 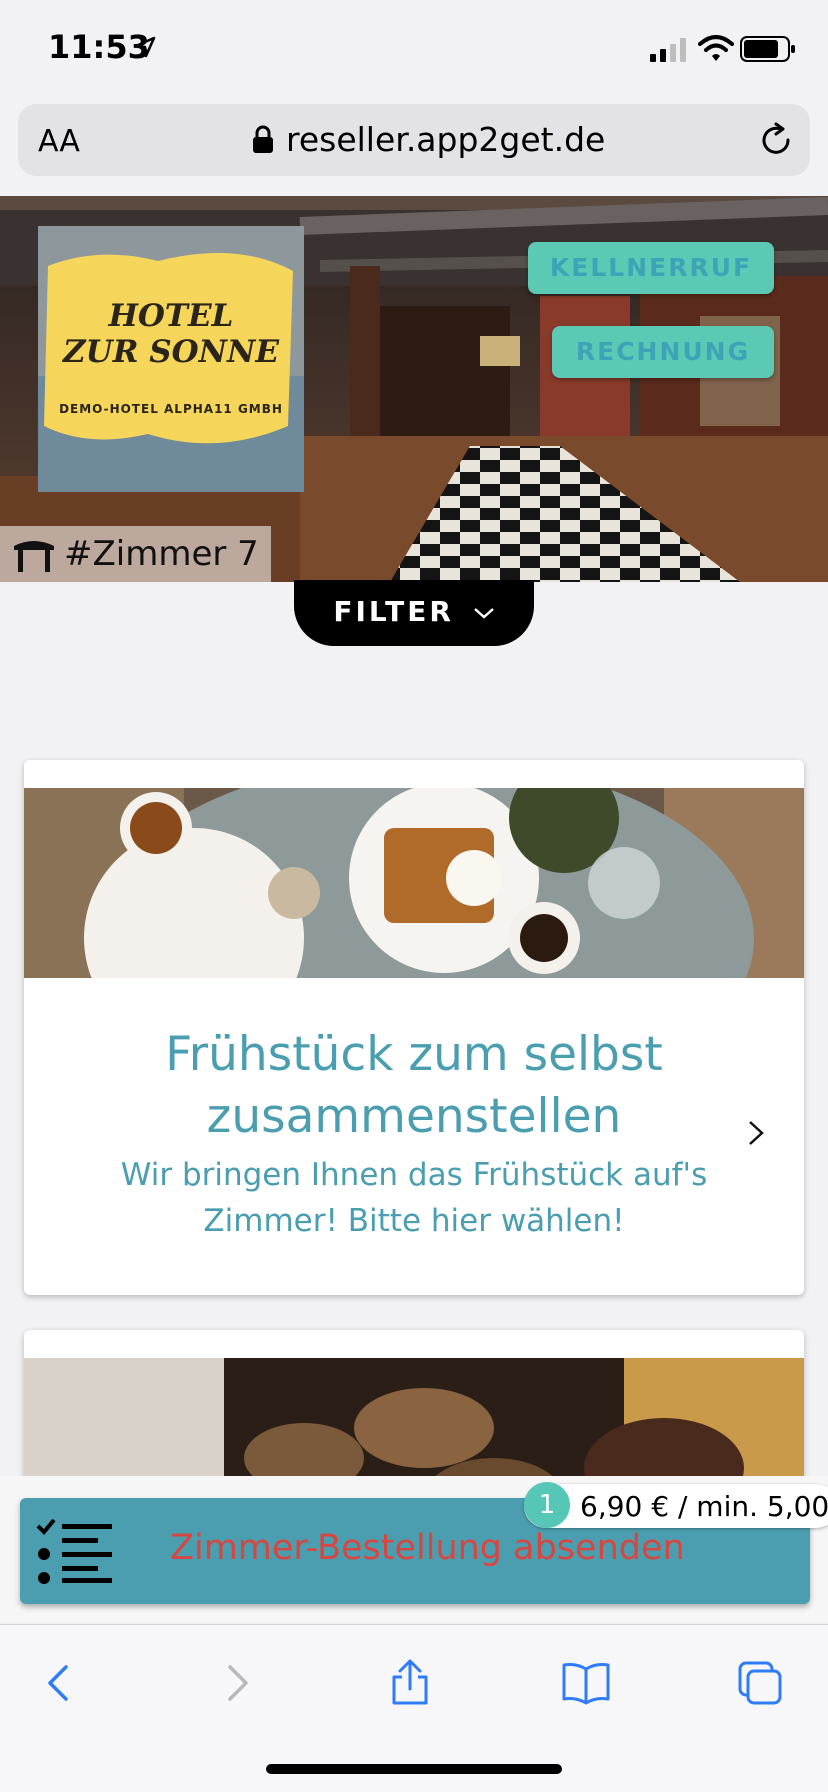 I want to click on bill-button: RECHNUNG, so click(x=663, y=352).